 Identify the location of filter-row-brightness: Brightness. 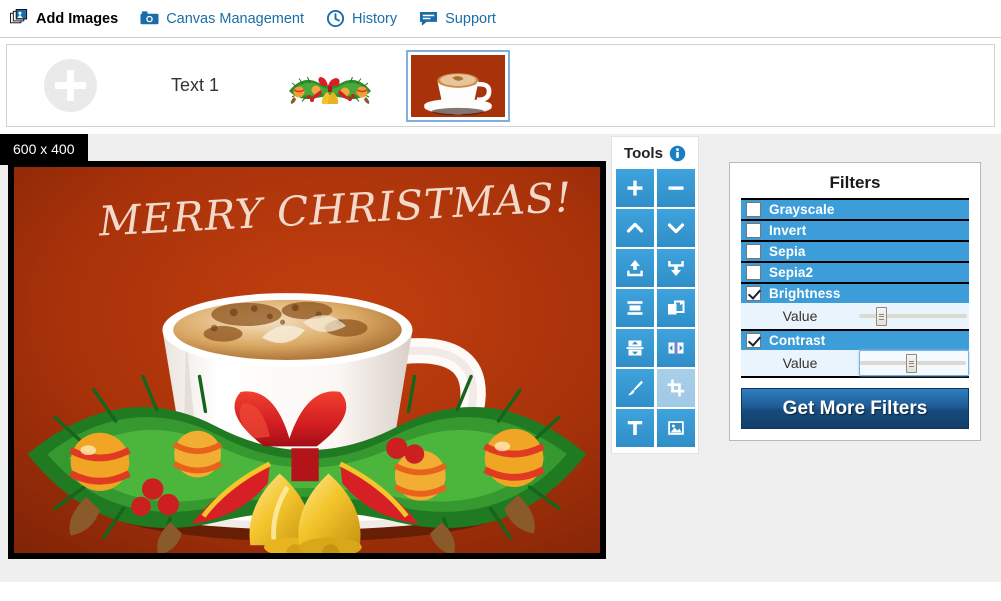
(855, 293).